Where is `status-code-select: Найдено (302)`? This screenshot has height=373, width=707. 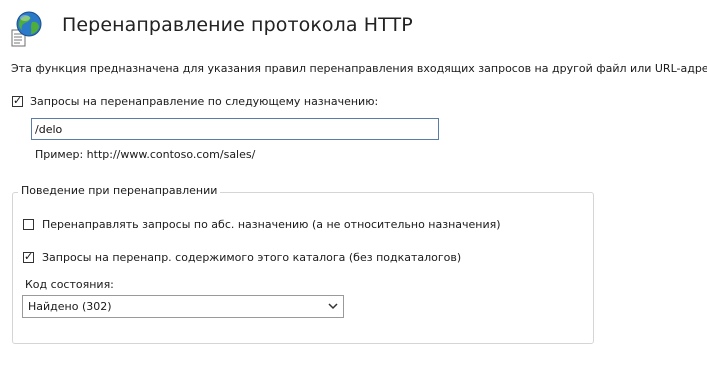
status-code-select: Найдено (302) is located at coordinates (183, 306).